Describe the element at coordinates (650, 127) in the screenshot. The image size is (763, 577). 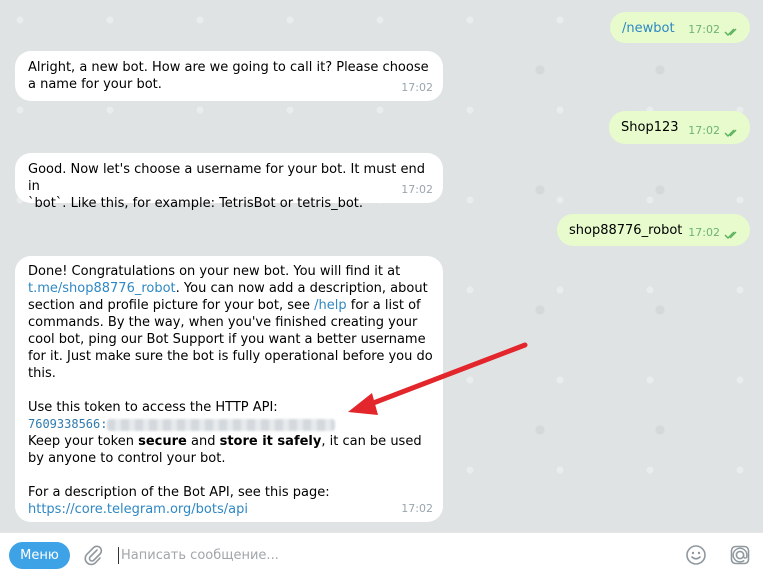
I see `message-text: Shop123` at that location.